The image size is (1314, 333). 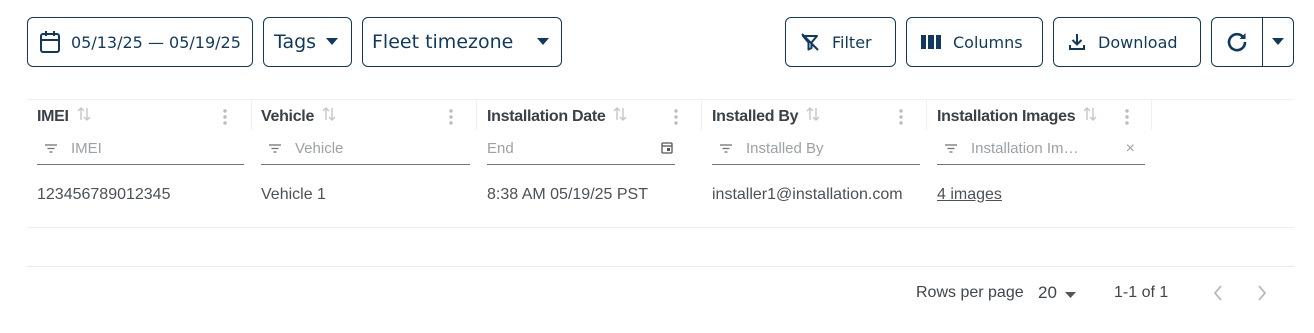 I want to click on rows-per-page-label: Rows per page, so click(x=970, y=292).